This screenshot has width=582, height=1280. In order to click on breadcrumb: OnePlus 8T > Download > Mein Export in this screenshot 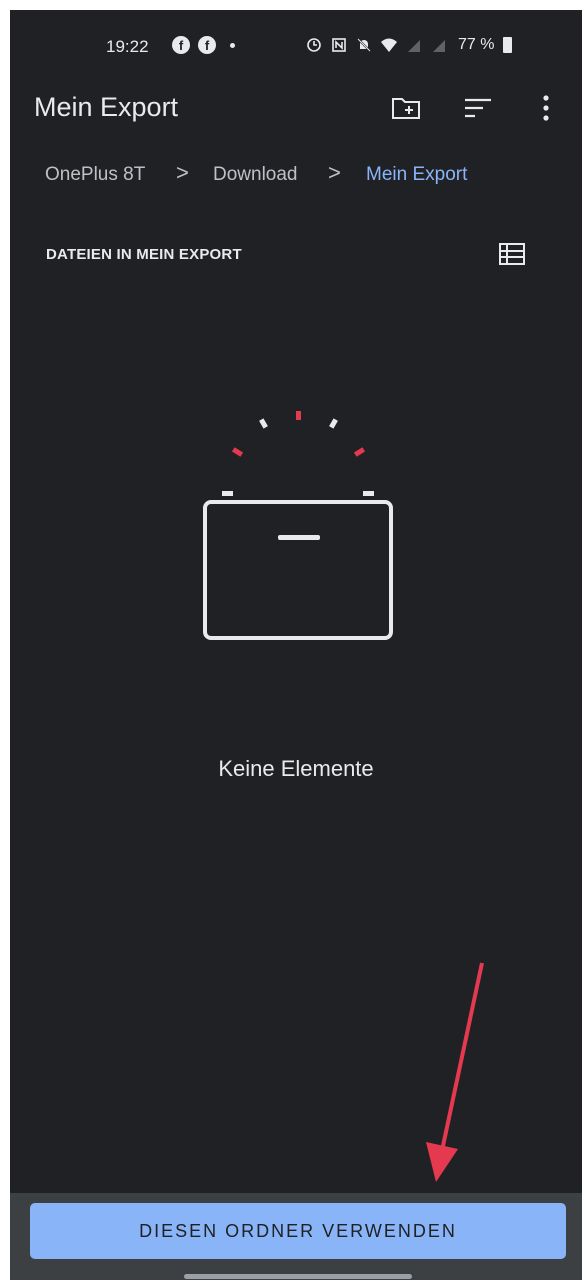, I will do `click(296, 175)`.